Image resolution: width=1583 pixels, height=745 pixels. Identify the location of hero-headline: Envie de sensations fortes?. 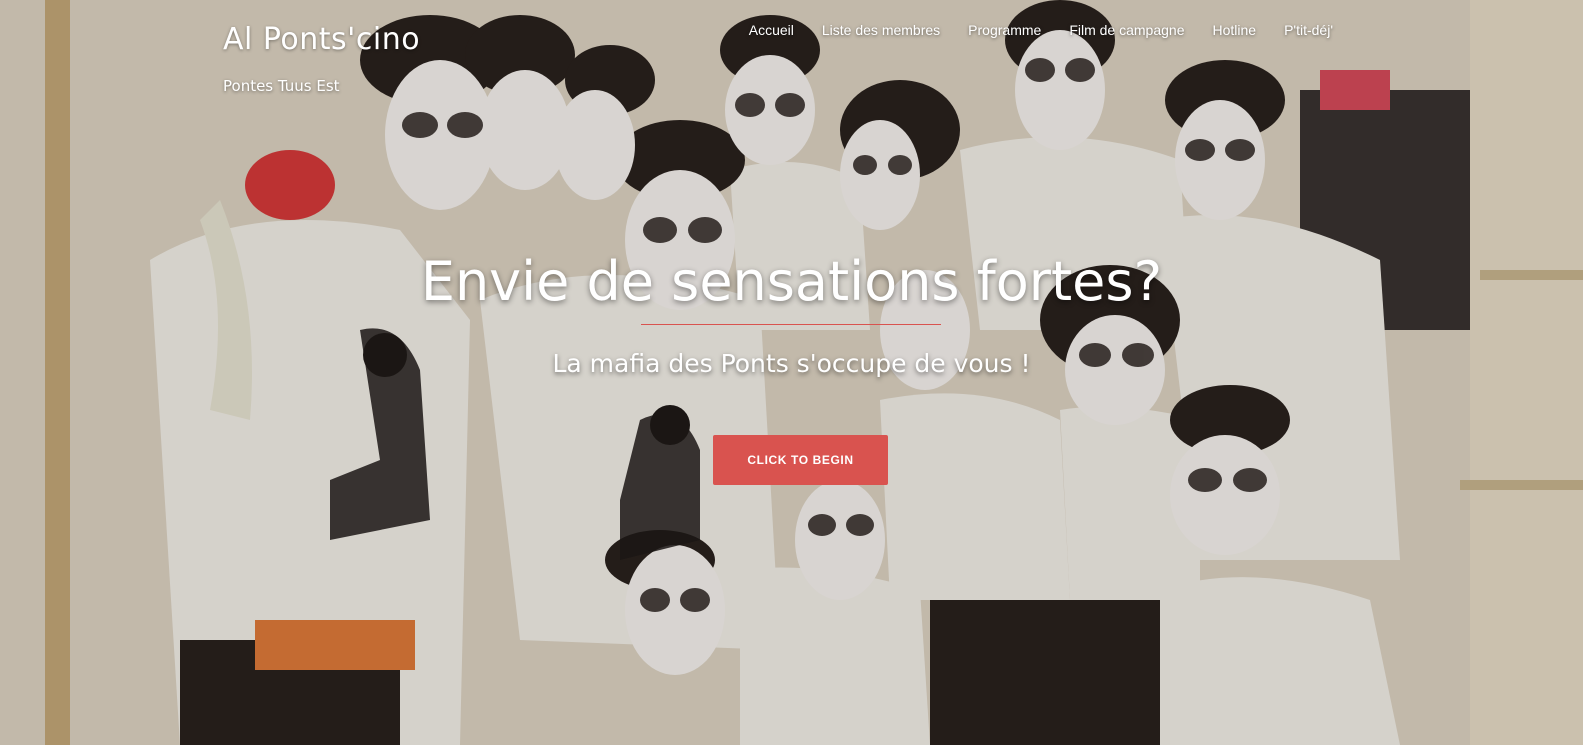
(791, 281).